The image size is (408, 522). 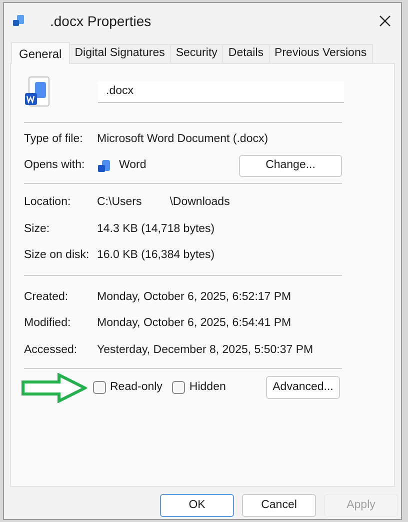 What do you see at coordinates (221, 92) in the screenshot?
I see `file-name-field: .docx` at bounding box center [221, 92].